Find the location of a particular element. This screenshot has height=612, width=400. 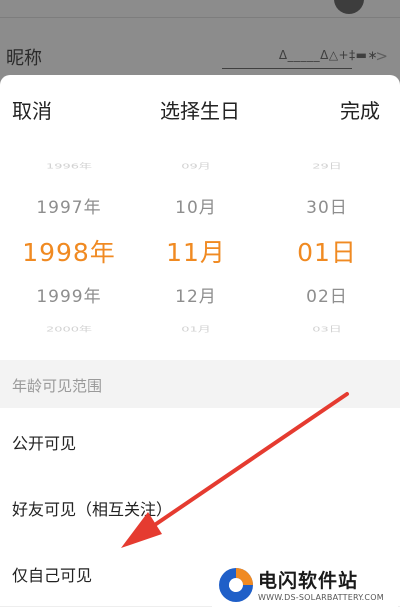

option-label: 公开可见 is located at coordinates (44, 443).